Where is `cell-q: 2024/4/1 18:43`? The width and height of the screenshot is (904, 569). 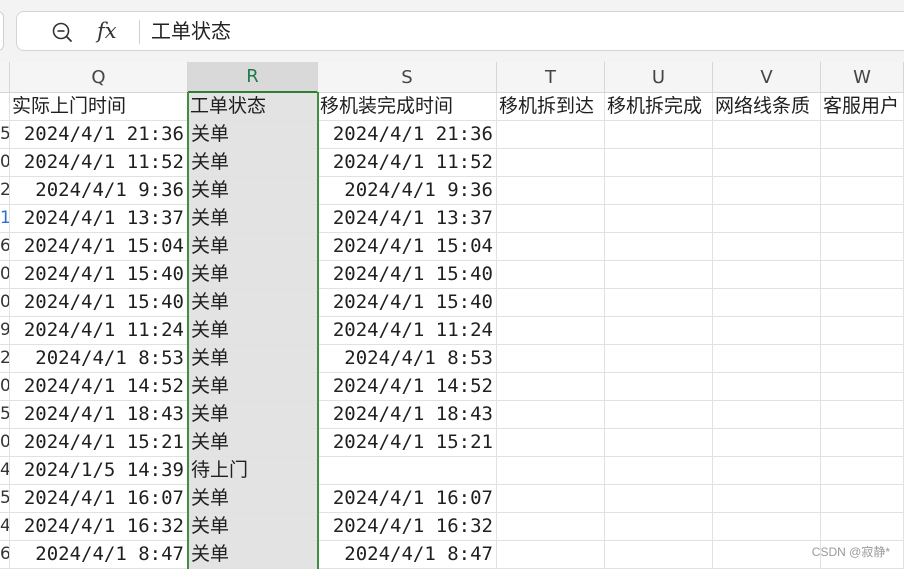 cell-q: 2024/4/1 18:43 is located at coordinates (99, 415).